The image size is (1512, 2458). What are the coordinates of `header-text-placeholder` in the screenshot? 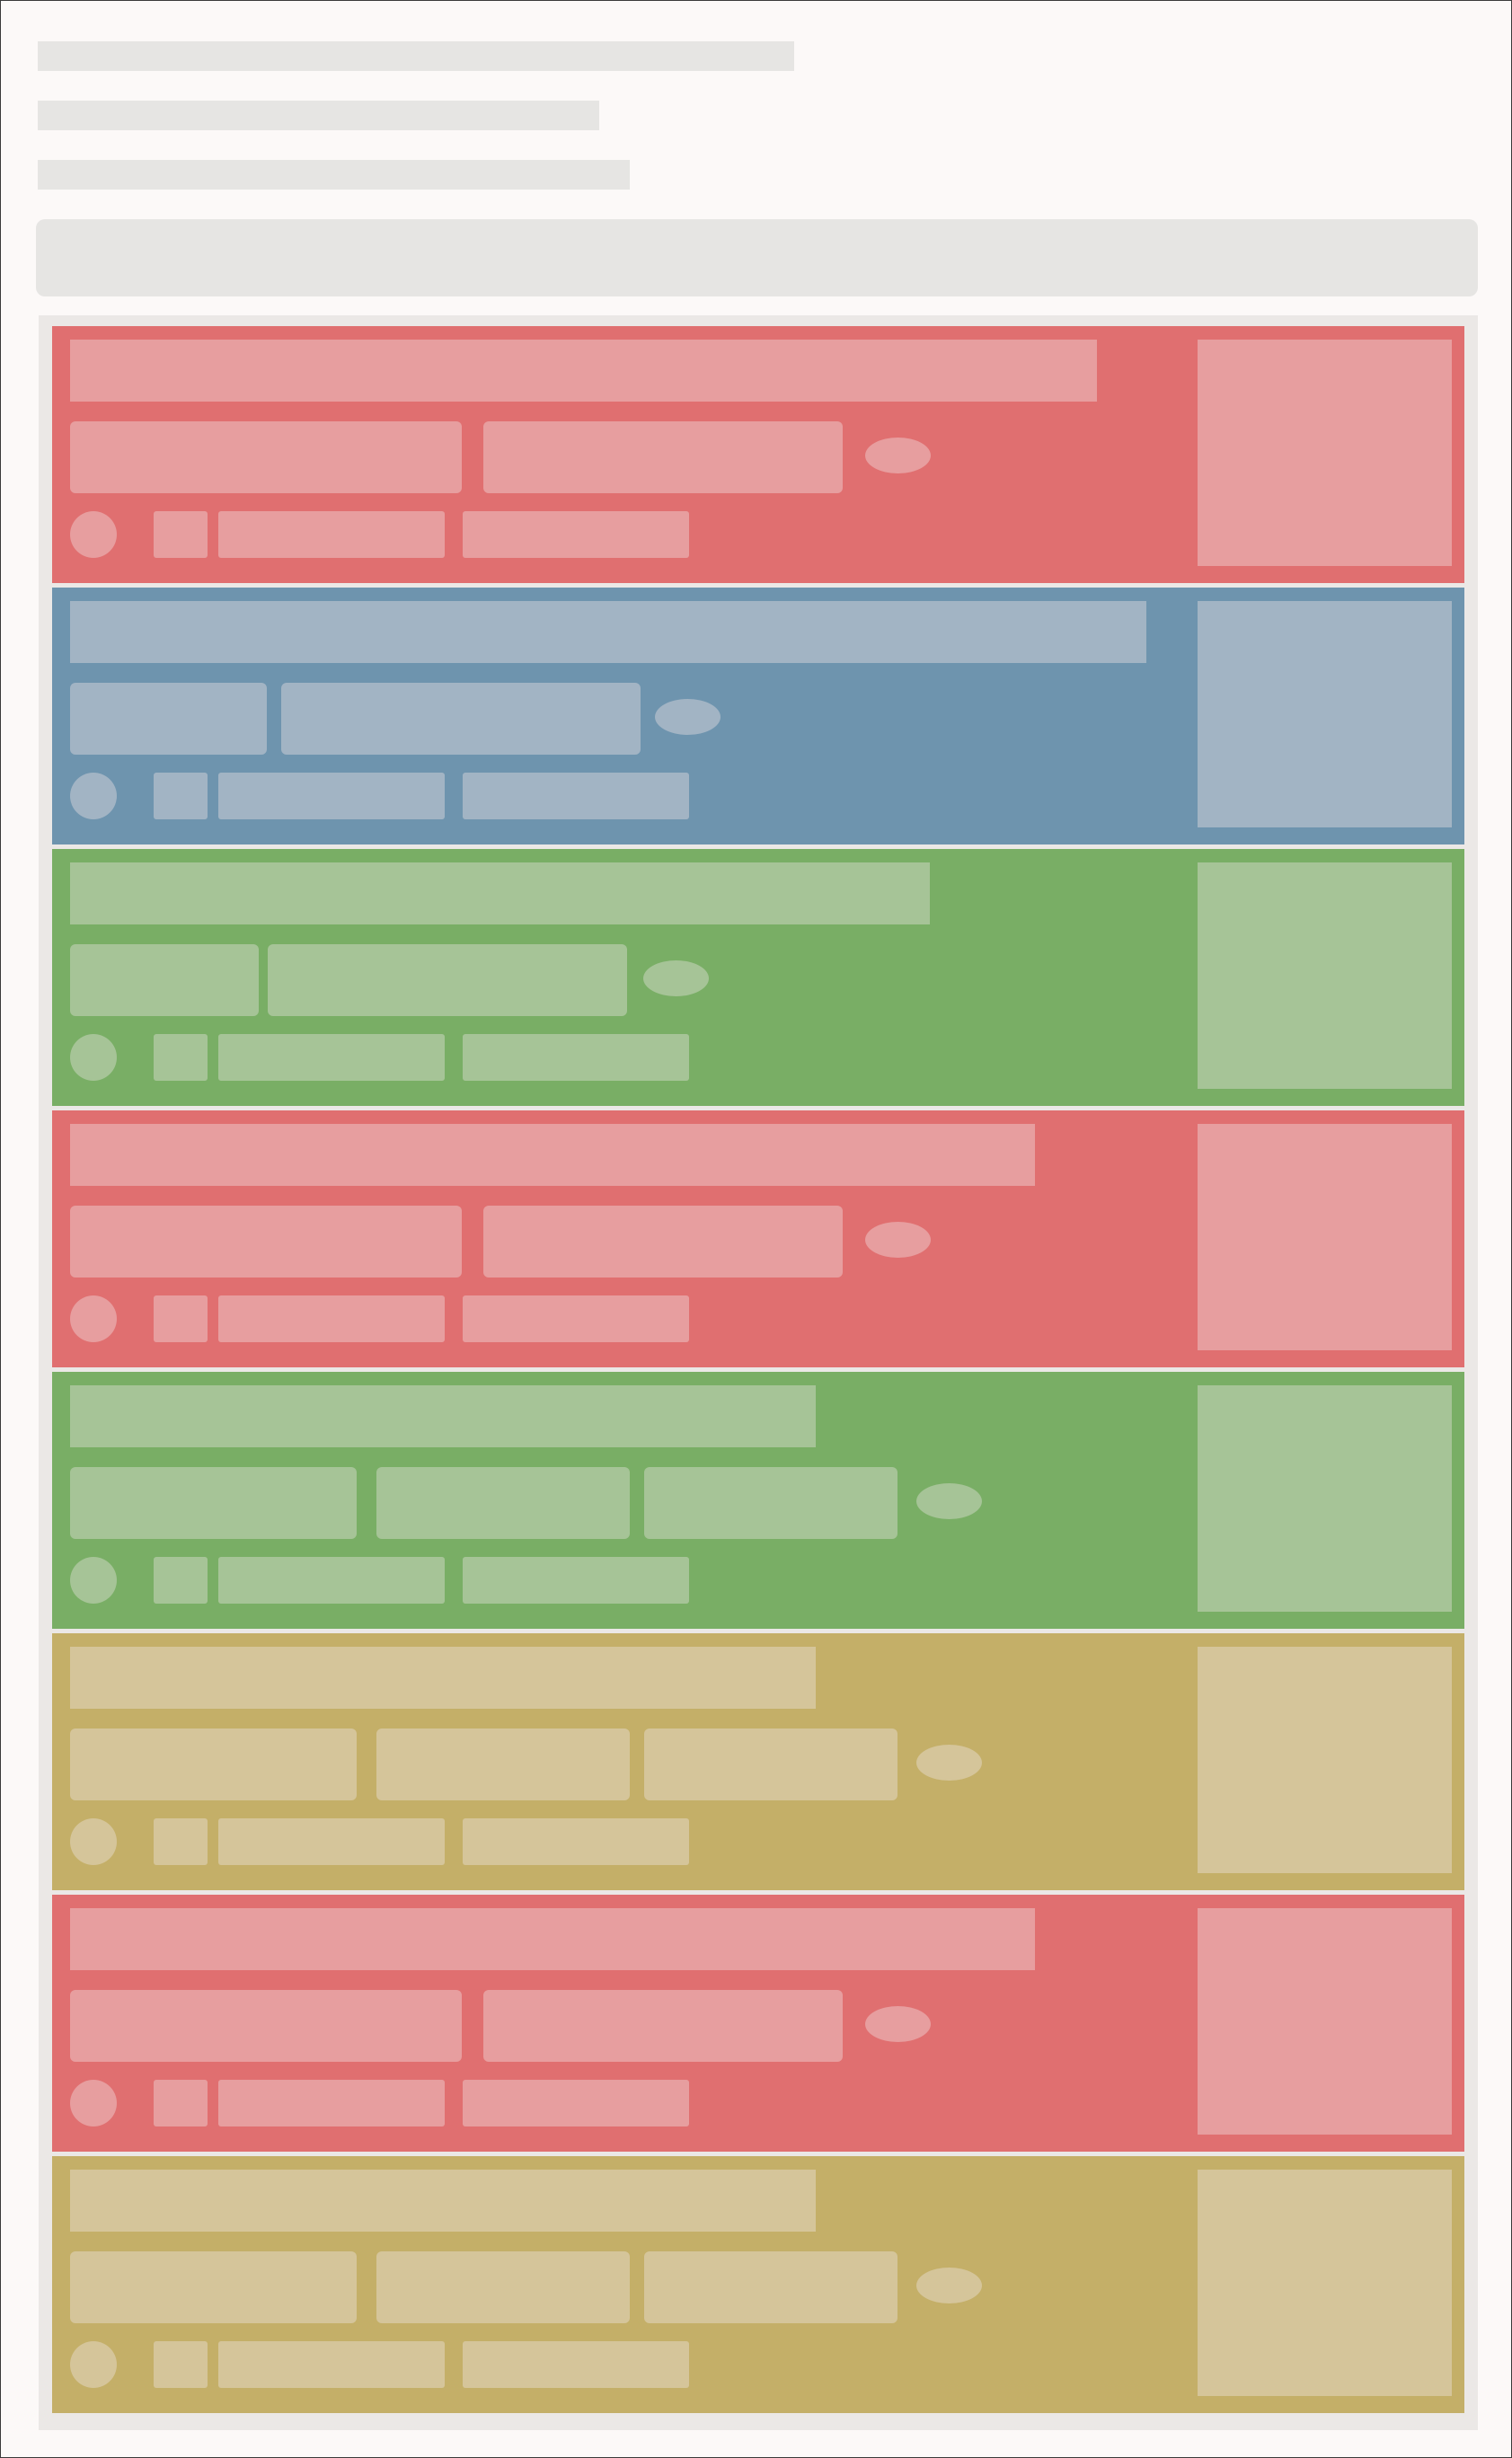 It's located at (416, 56).